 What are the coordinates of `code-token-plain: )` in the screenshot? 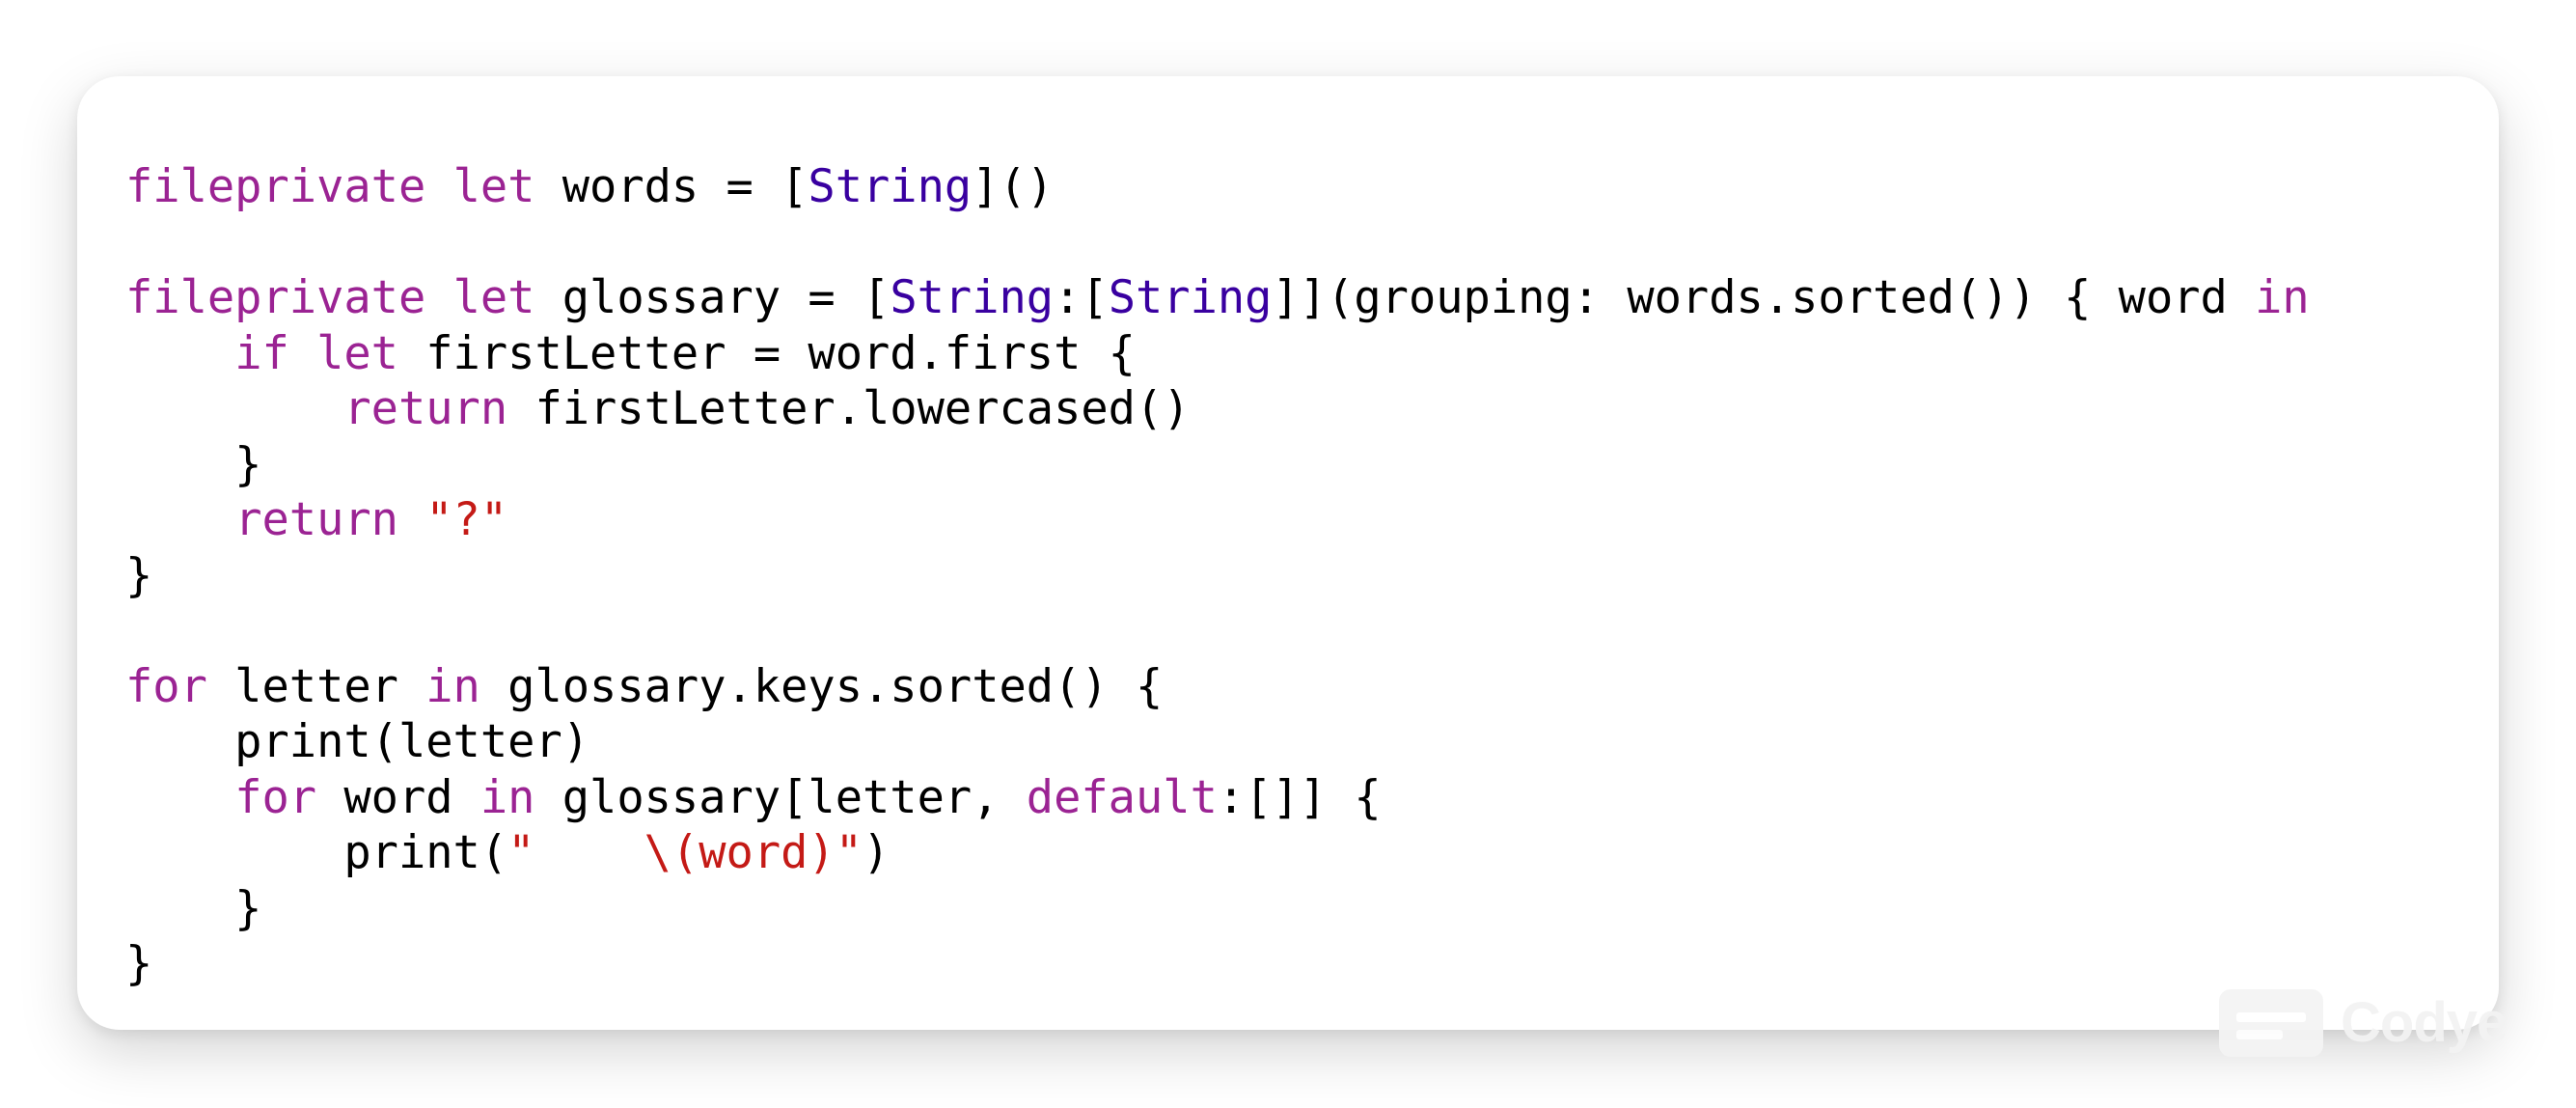 It's located at (877, 852).